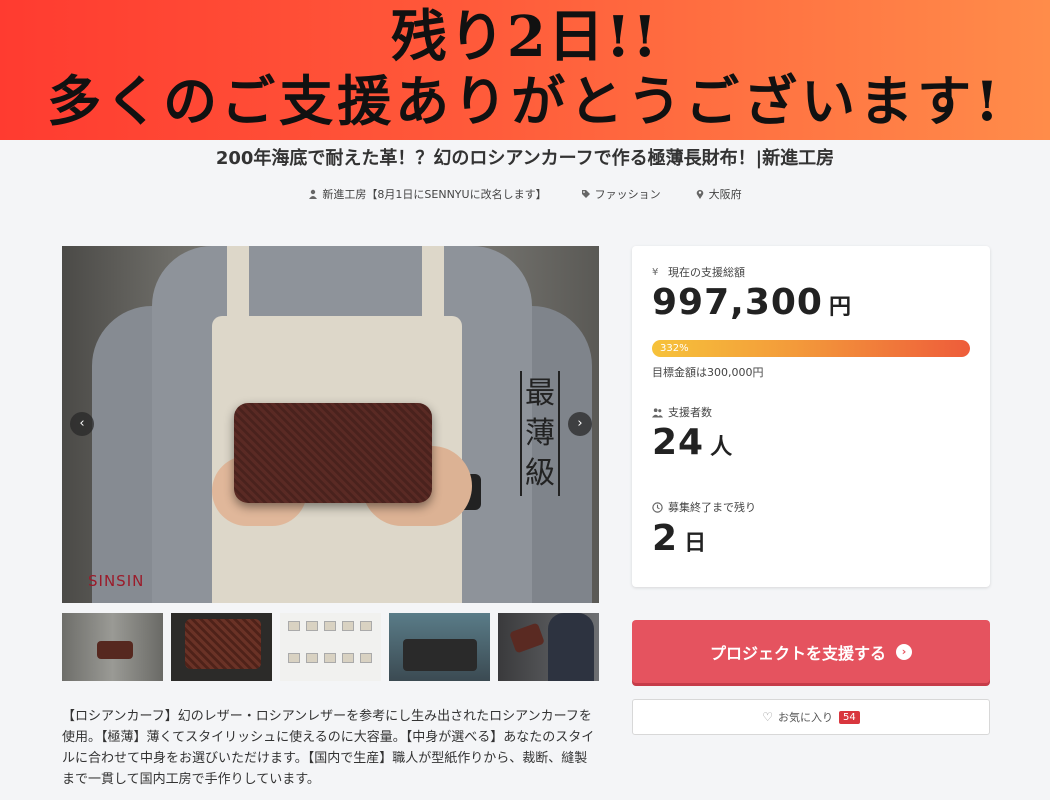  What do you see at coordinates (525, 158) in the screenshot?
I see `project-title: 200年海底で耐えた革！？幻のロシアンカーフで作る極薄長財布！|新進工房` at bounding box center [525, 158].